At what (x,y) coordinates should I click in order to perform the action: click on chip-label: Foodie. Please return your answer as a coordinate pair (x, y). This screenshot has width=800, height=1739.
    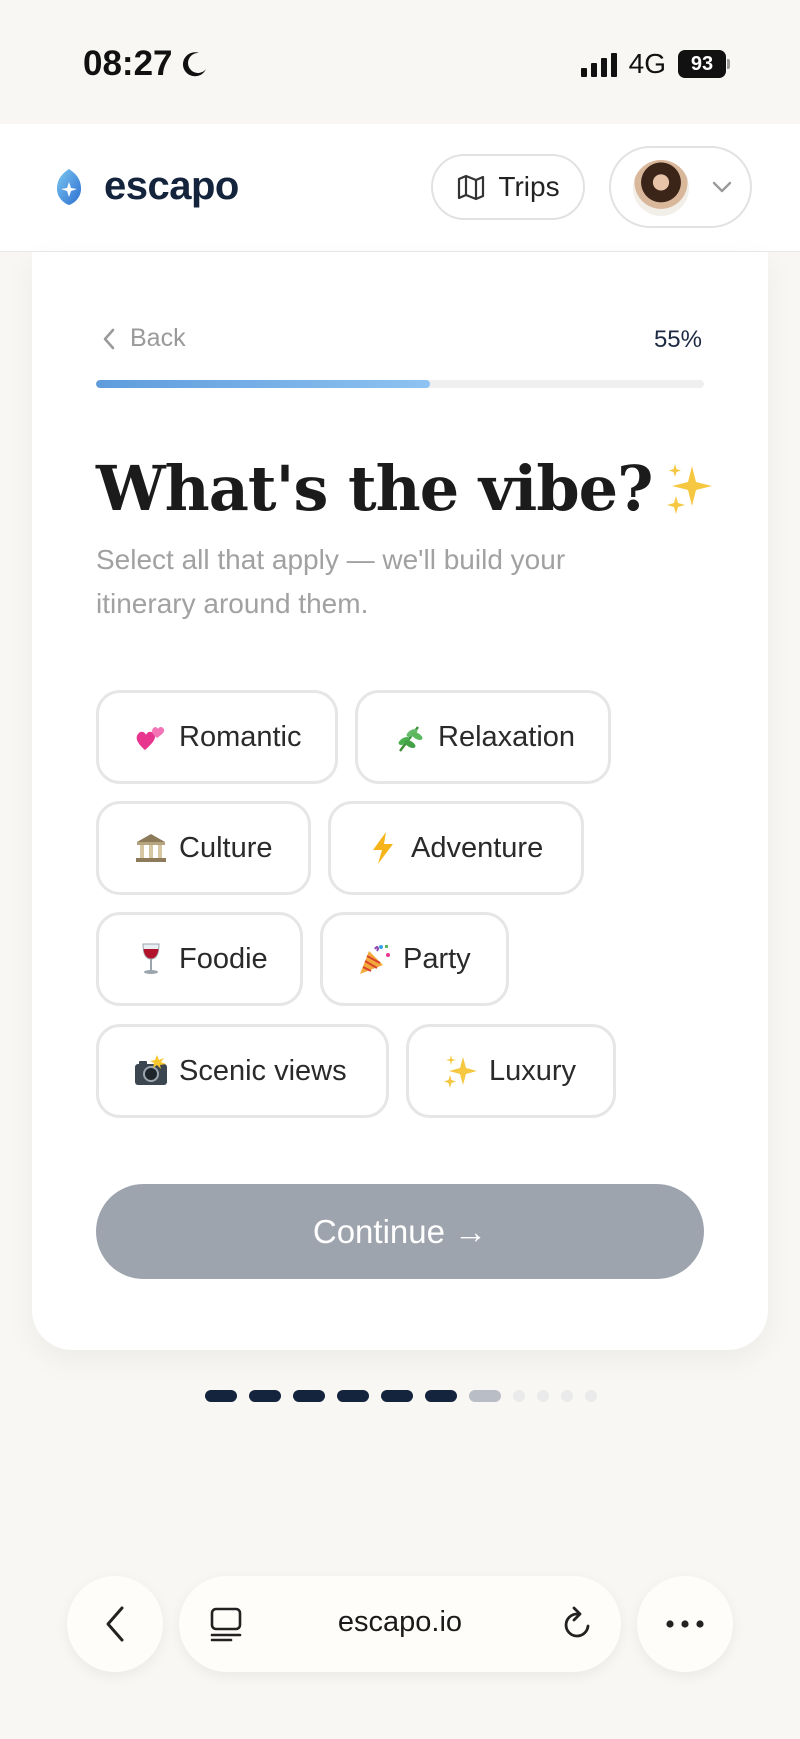
    Looking at the image, I should click on (223, 958).